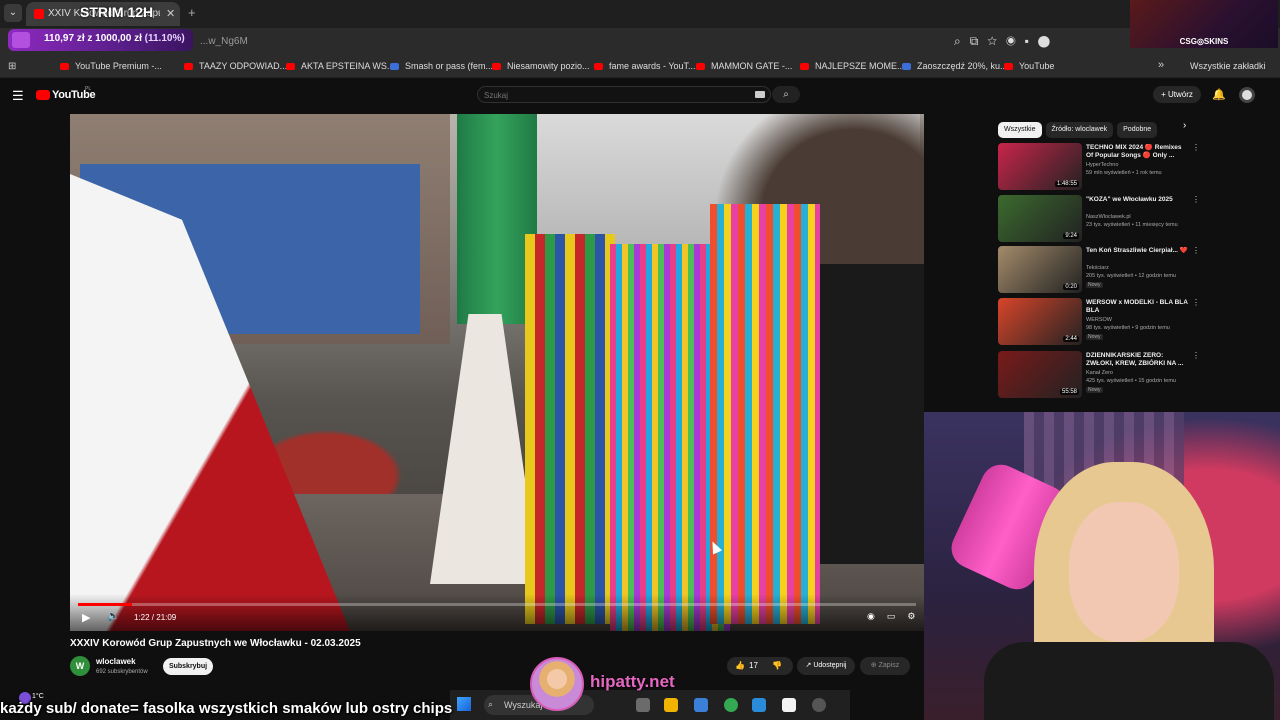  Describe the element at coordinates (1184, 125) in the screenshot. I see `chevron-right-icon: ›` at that location.